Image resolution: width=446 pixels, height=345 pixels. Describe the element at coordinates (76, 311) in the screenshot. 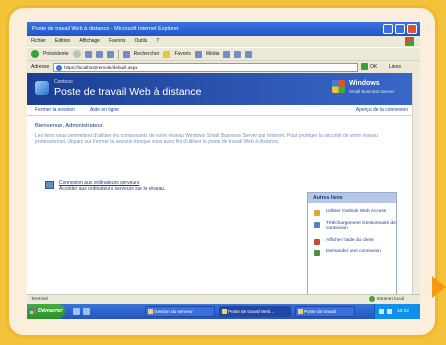

I see `quicklaunch-ie-icon` at that location.